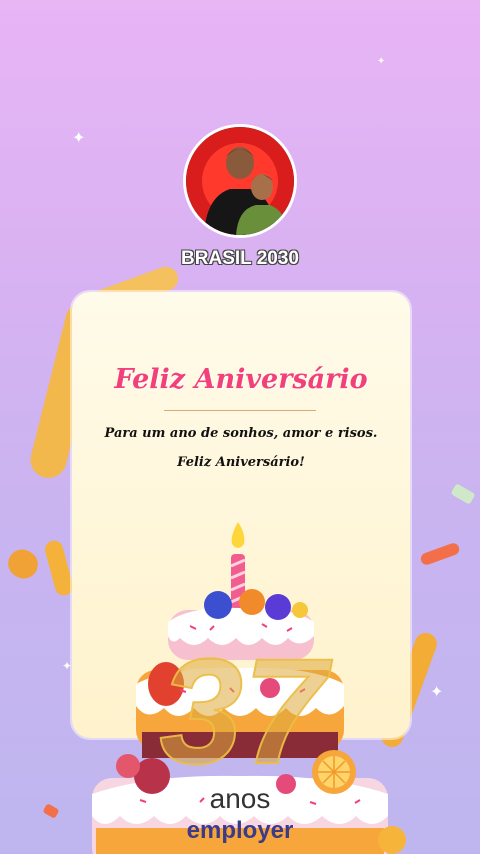  Describe the element at coordinates (240, 410) in the screenshot. I see `card-divider` at that location.